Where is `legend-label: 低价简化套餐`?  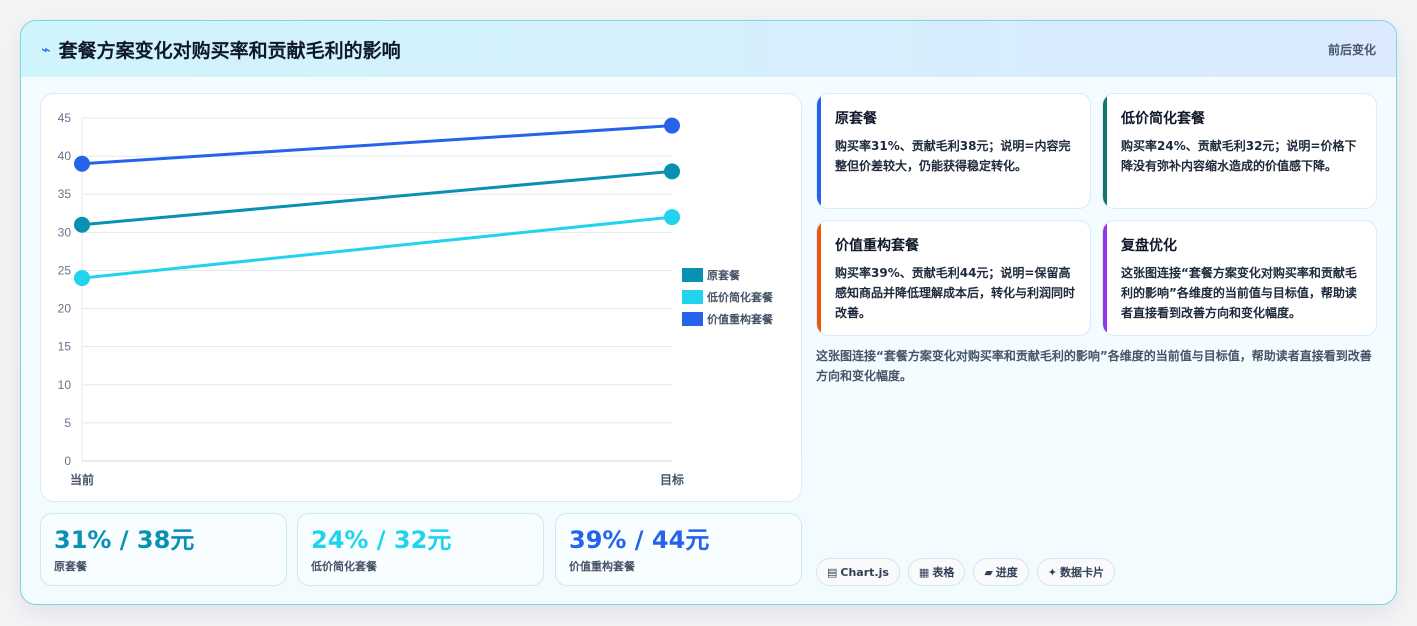 legend-label: 低价简化套餐 is located at coordinates (740, 297).